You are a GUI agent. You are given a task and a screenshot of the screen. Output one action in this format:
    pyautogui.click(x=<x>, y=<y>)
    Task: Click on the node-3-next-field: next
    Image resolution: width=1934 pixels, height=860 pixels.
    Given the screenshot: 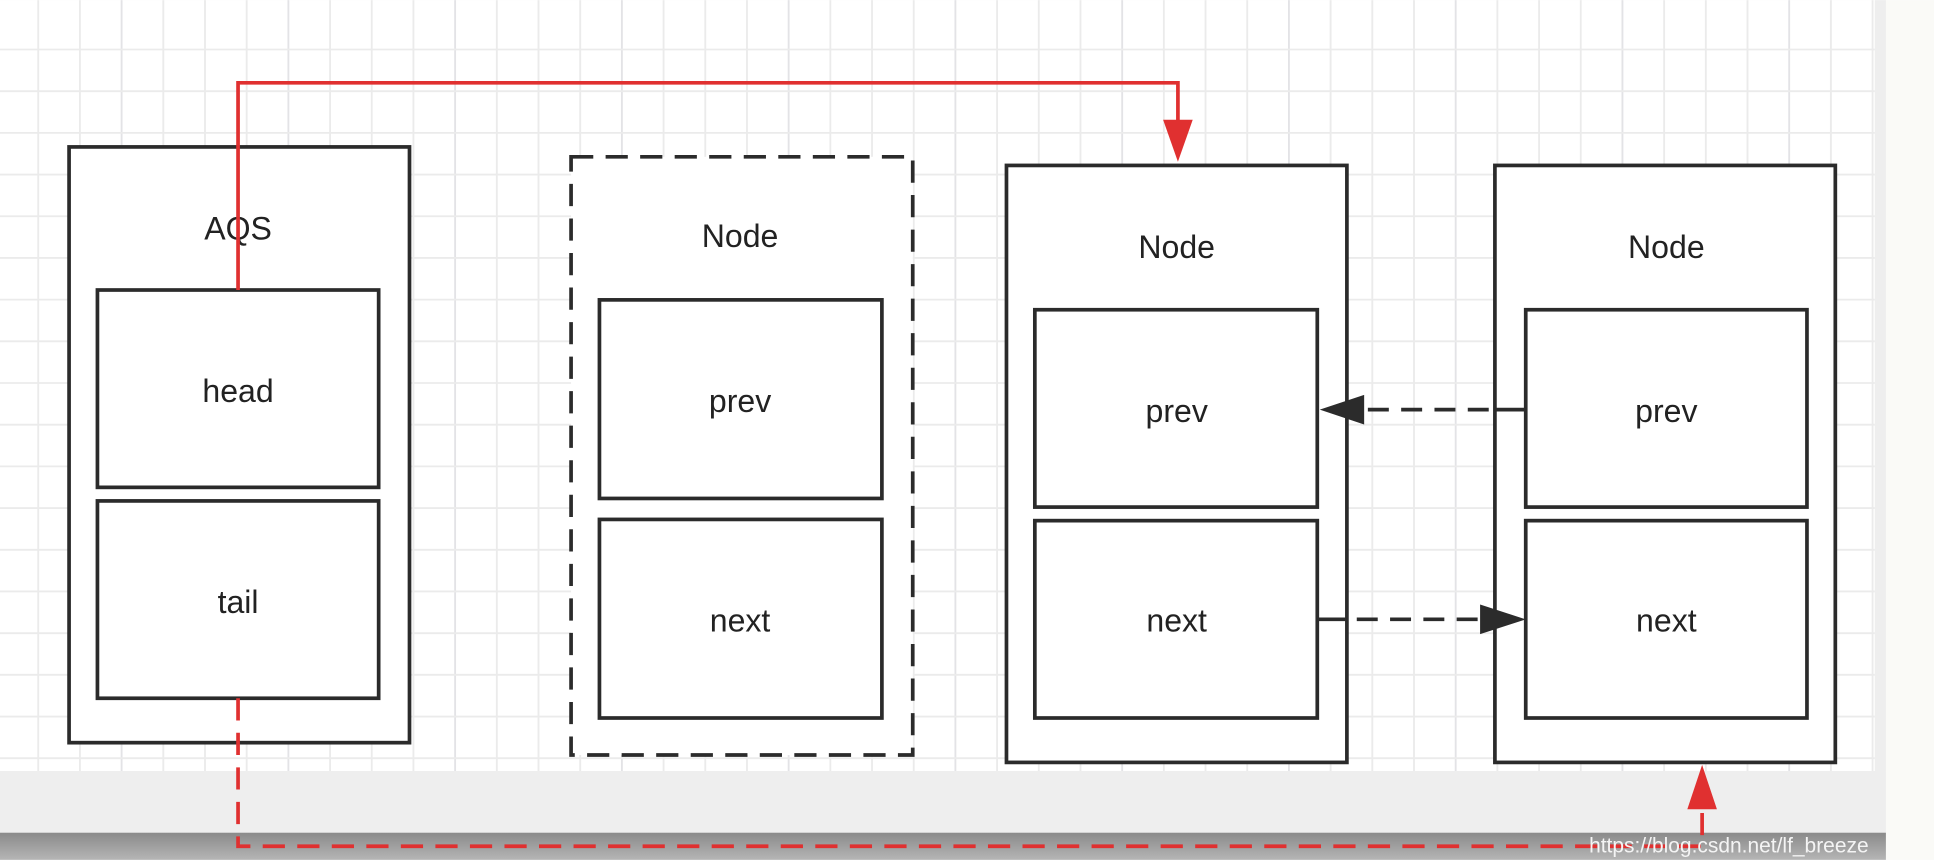 What is the action you would take?
    pyautogui.click(x=1666, y=619)
    